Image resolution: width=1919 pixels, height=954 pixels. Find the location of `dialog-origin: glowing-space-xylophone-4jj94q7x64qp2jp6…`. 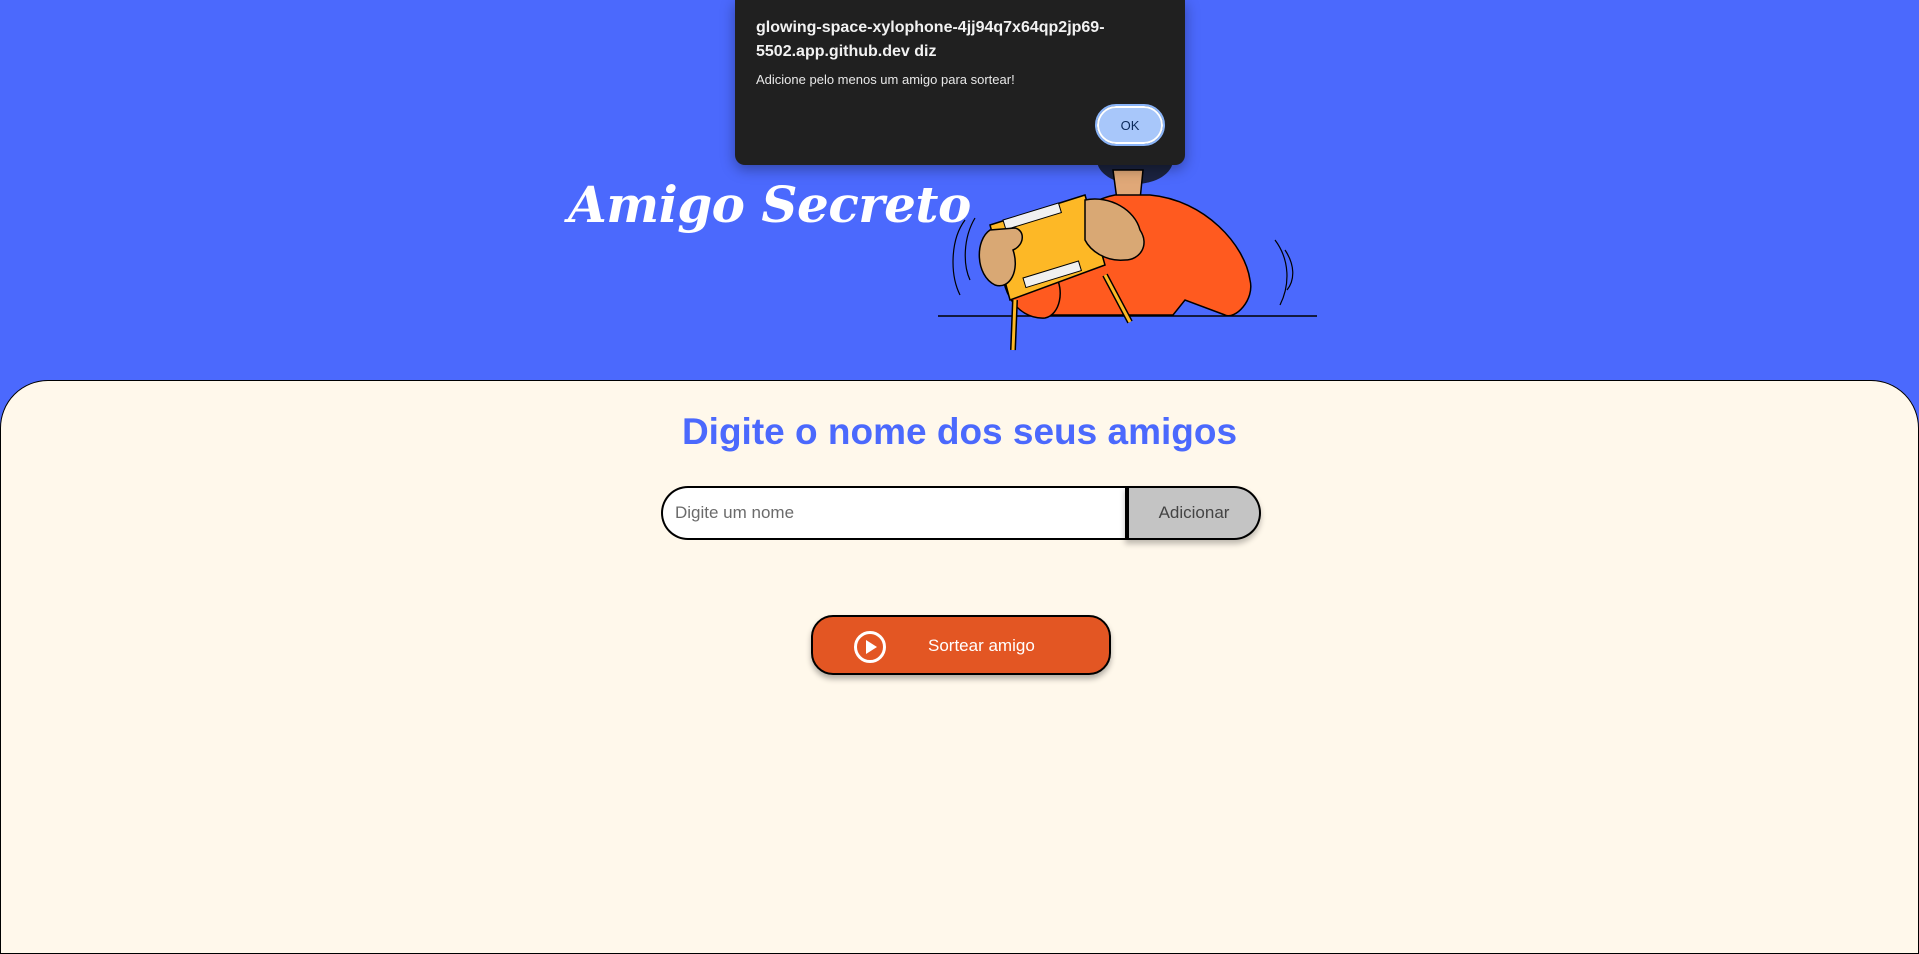

dialog-origin: glowing-space-xylophone-4jj94q7x64qp2jp6… is located at coordinates (930, 39).